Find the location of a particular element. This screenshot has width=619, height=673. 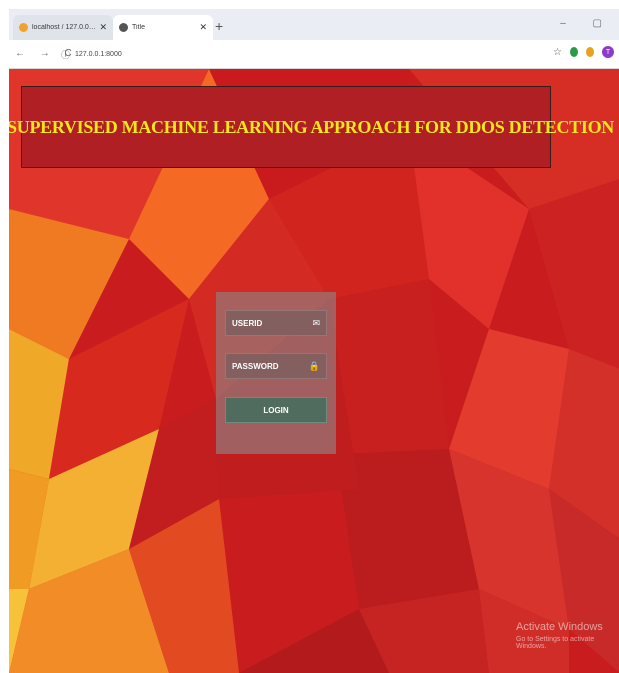

tab-label: Title is located at coordinates (138, 27).